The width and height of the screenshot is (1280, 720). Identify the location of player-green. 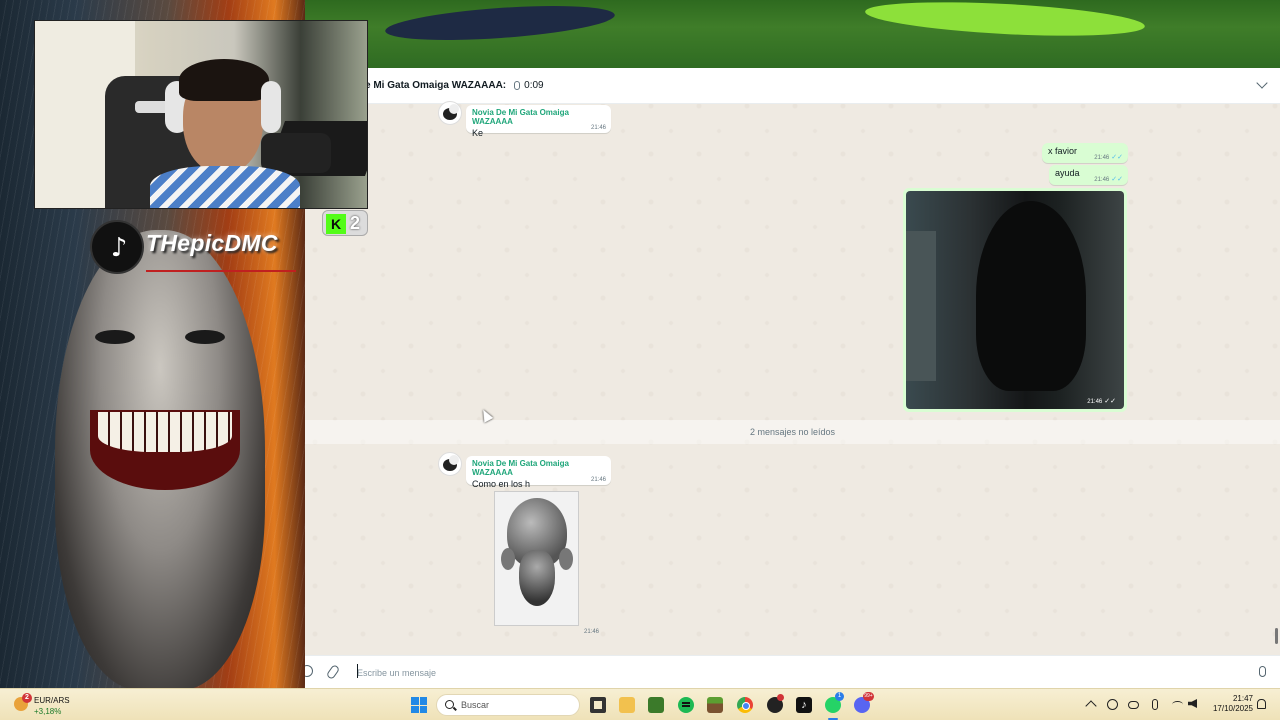
(1005, 21).